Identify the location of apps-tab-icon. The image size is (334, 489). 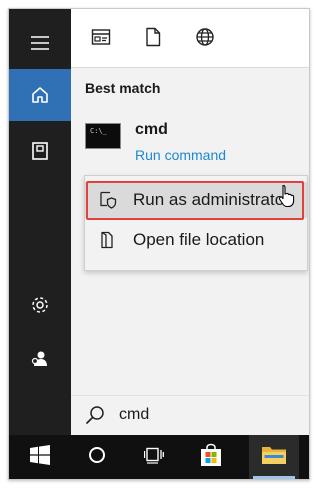
(101, 39).